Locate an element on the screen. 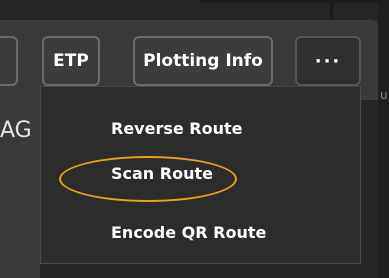 This screenshot has height=278, width=389. right-edge-partial-text: u is located at coordinates (384, 95).